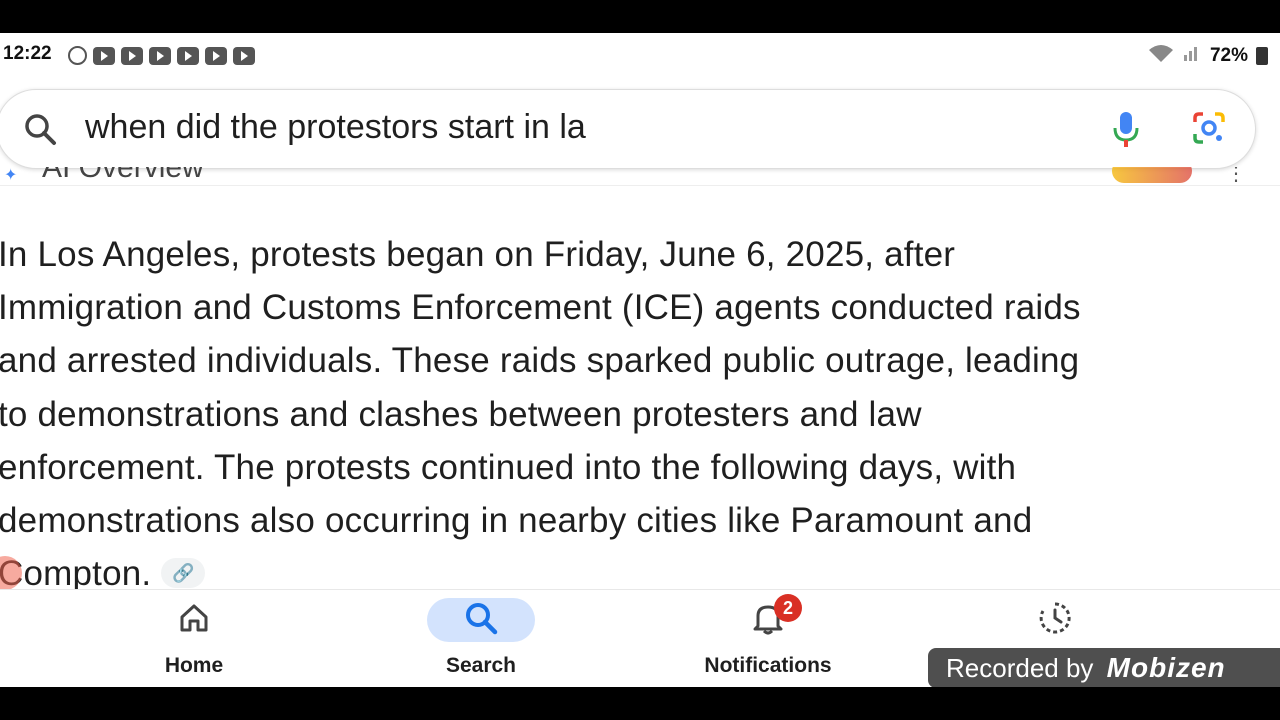 Image resolution: width=1280 pixels, height=720 pixels. I want to click on status-right: 72%, so click(1208, 56).